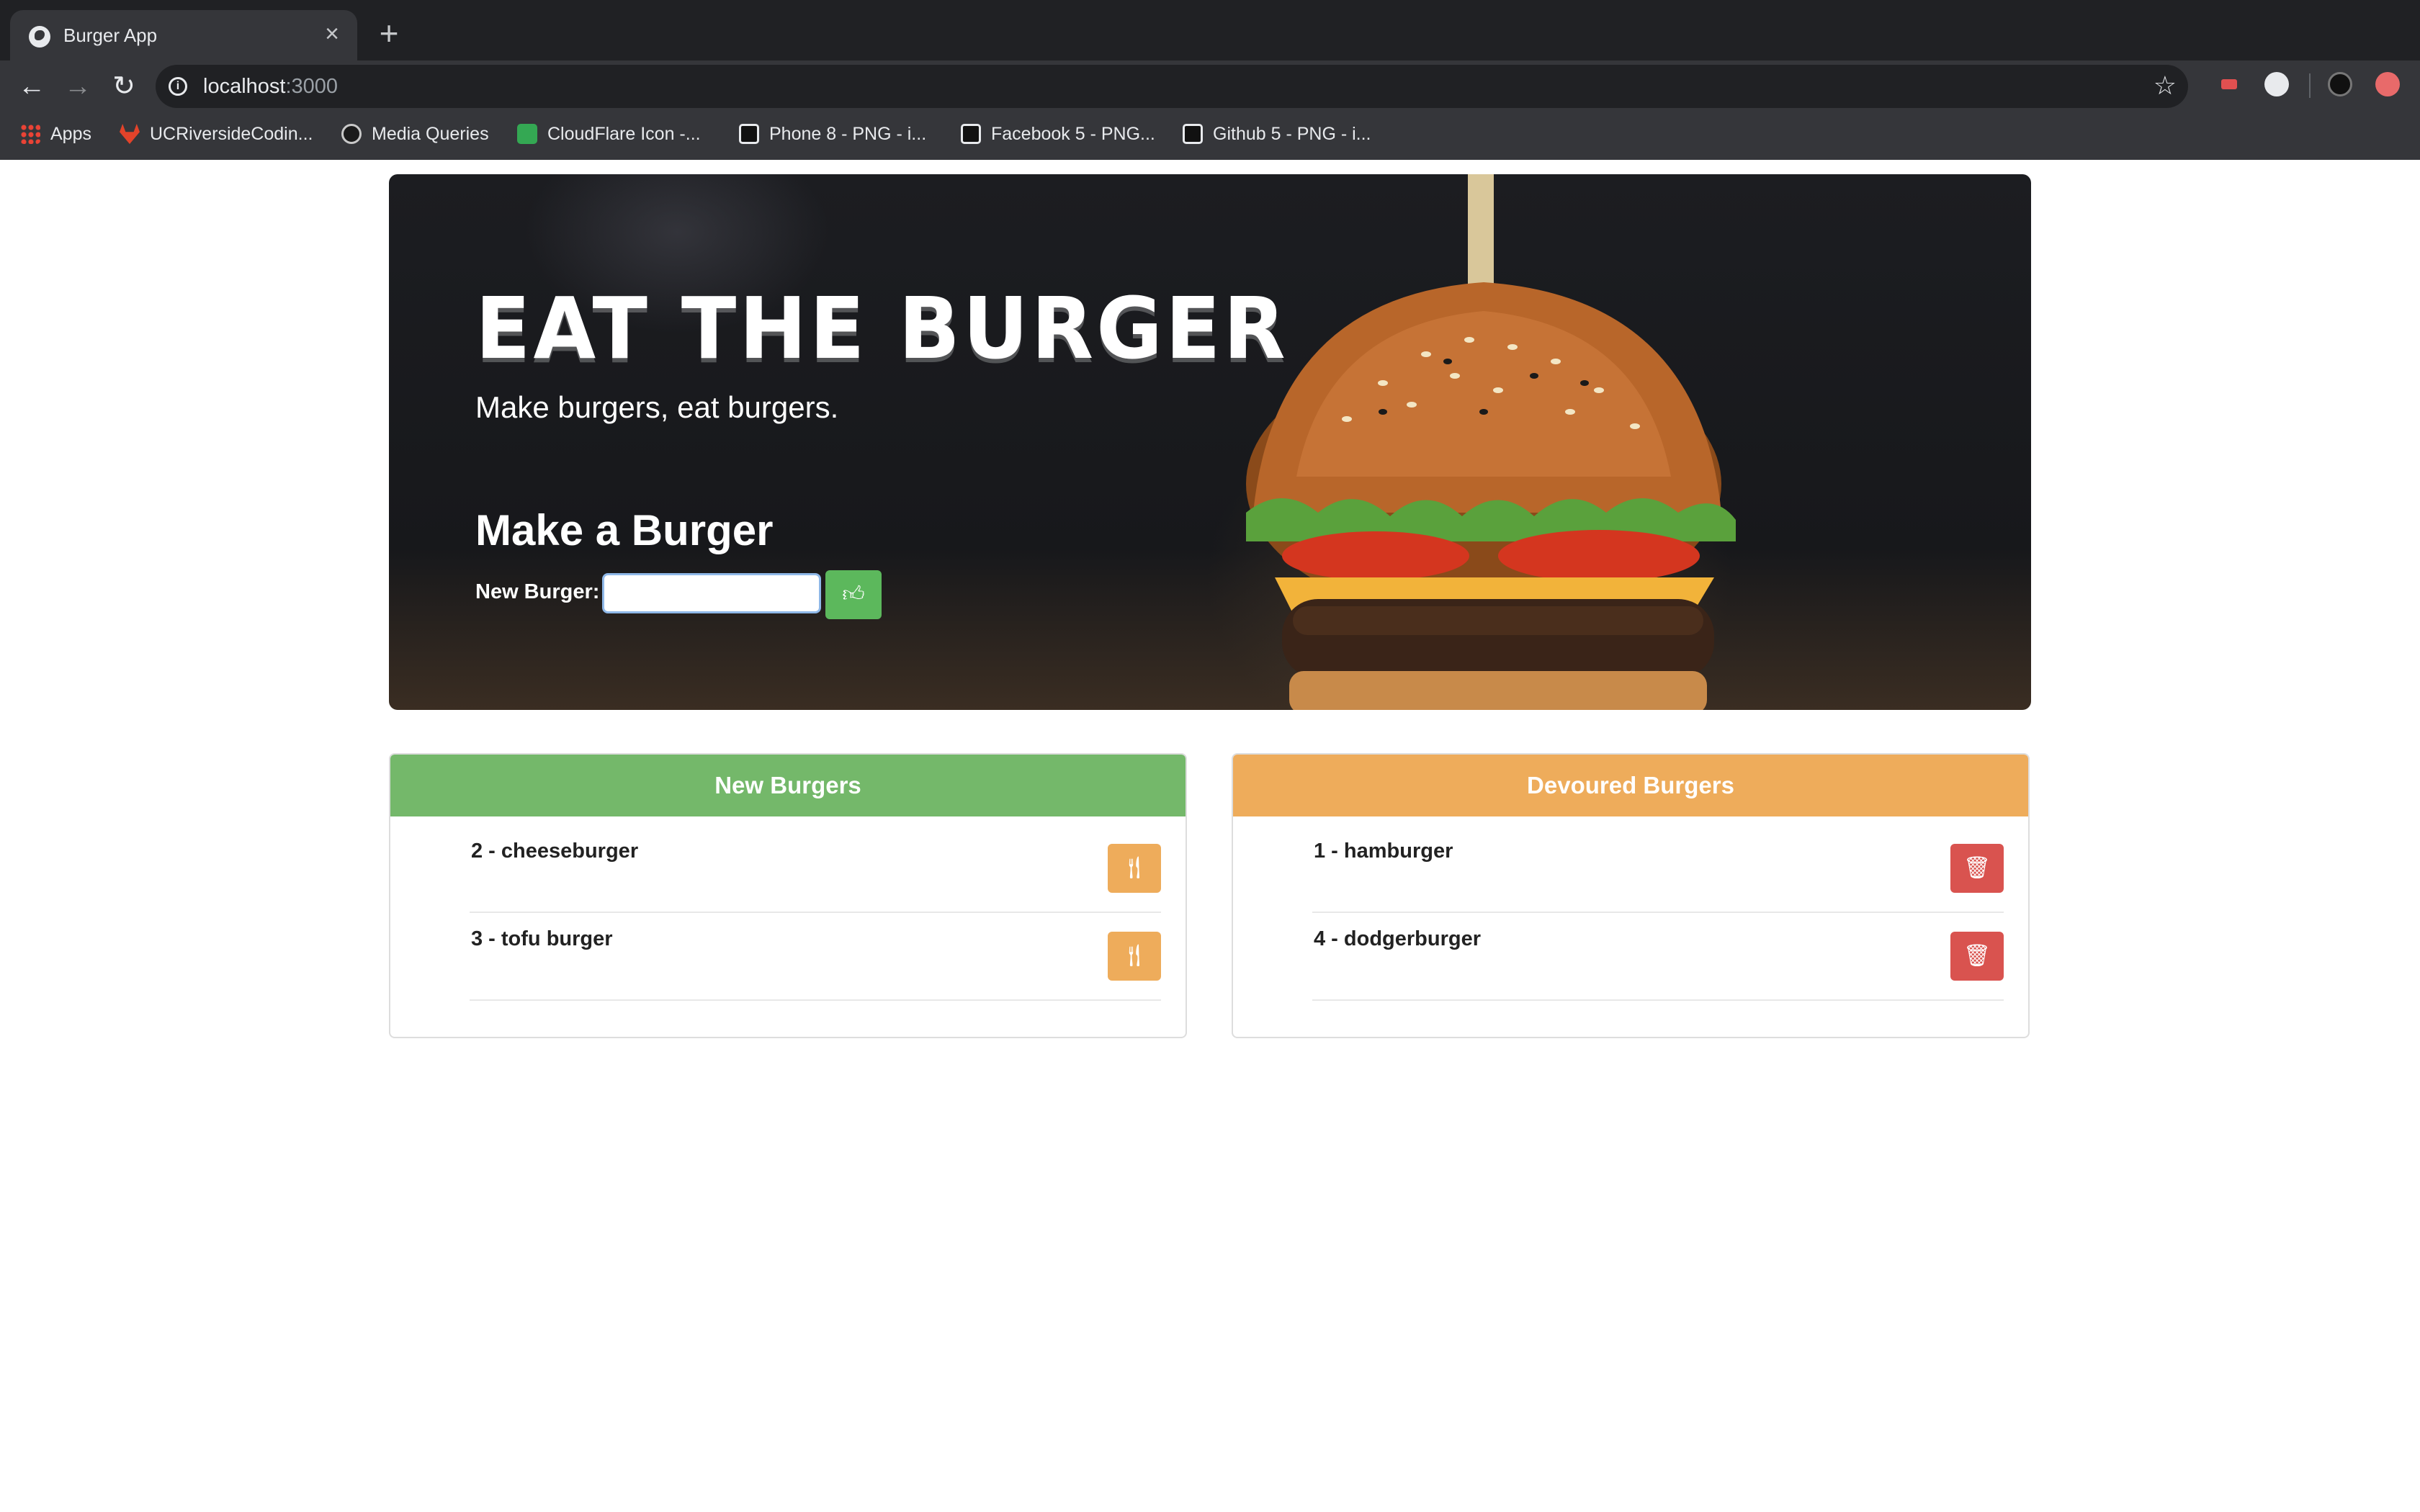 This screenshot has height=1512, width=2420. I want to click on github-icon, so click(351, 134).